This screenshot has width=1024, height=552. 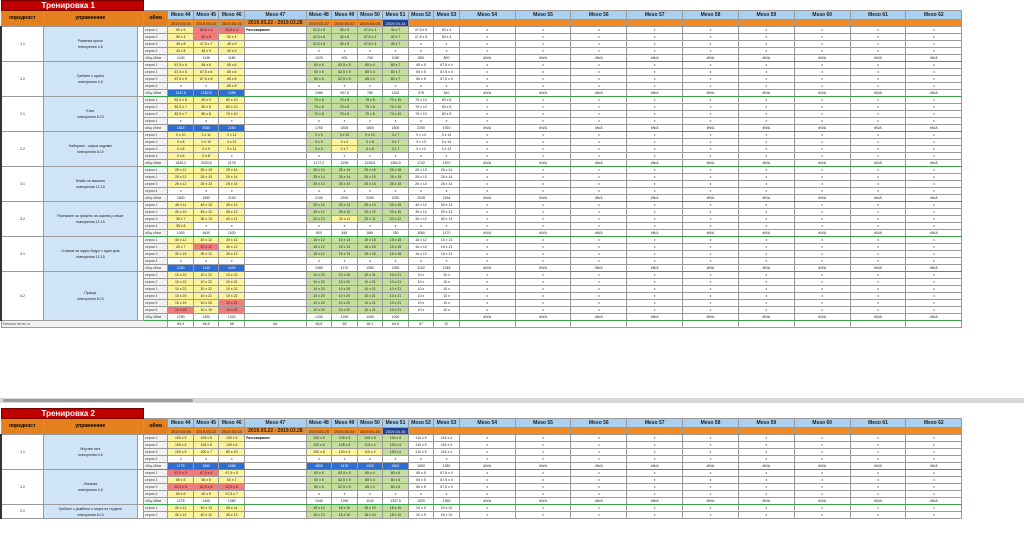 What do you see at coordinates (231, 275) in the screenshot?
I see `set-cell: 10 x 22` at bounding box center [231, 275].